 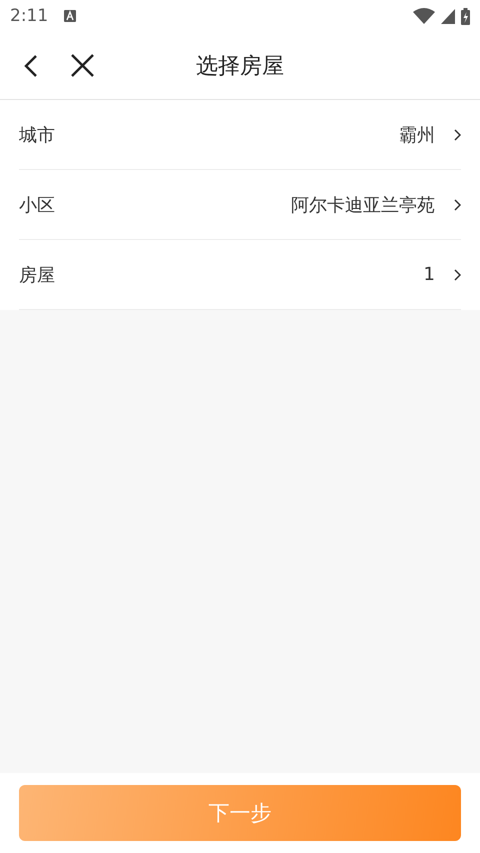 I want to click on row-label: 小区, so click(x=37, y=205).